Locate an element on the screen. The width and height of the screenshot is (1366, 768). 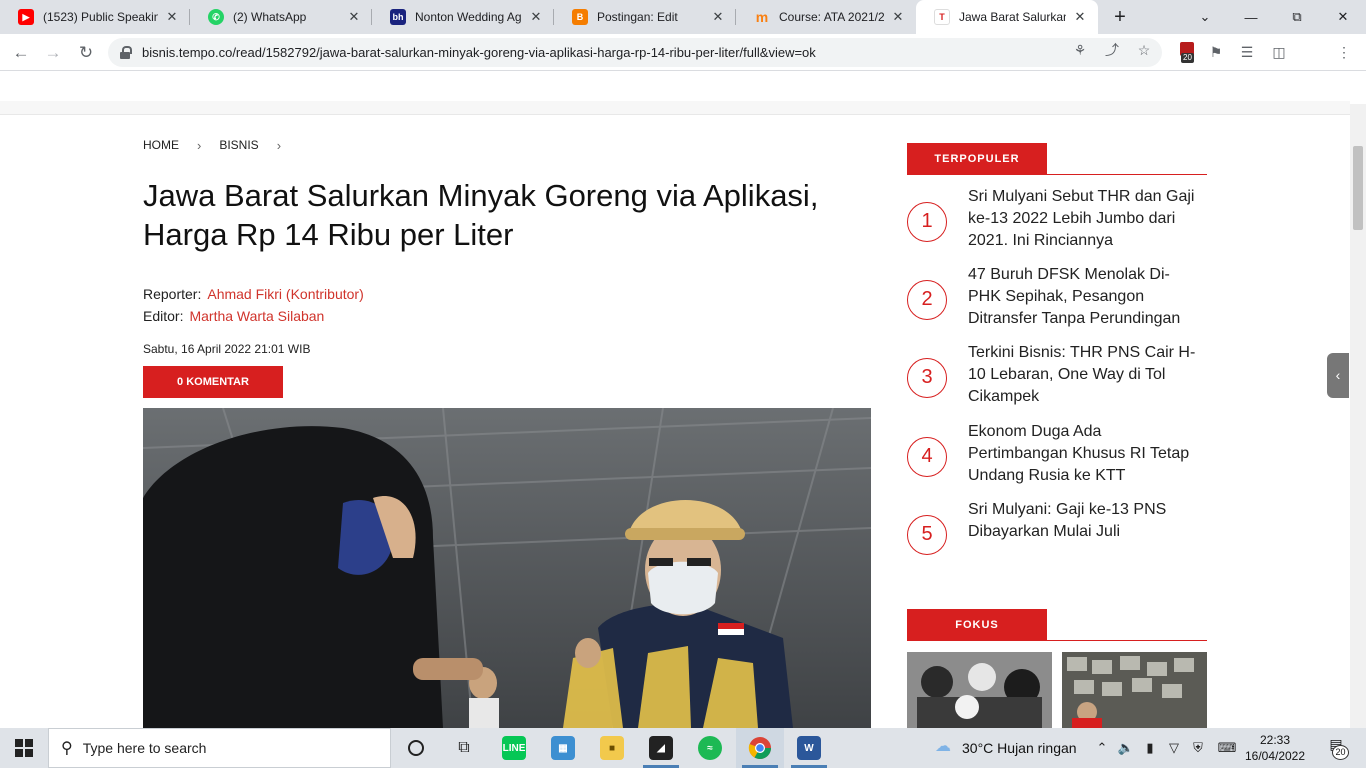
rank-number: 5 is located at coordinates (927, 535).